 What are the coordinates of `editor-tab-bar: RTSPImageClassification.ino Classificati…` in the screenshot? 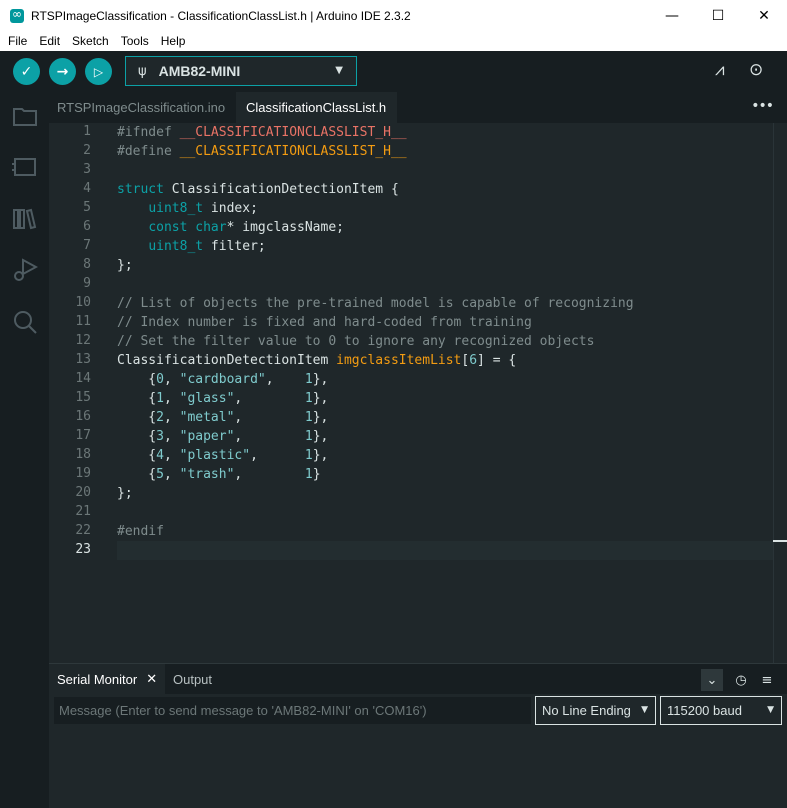 It's located at (418, 107).